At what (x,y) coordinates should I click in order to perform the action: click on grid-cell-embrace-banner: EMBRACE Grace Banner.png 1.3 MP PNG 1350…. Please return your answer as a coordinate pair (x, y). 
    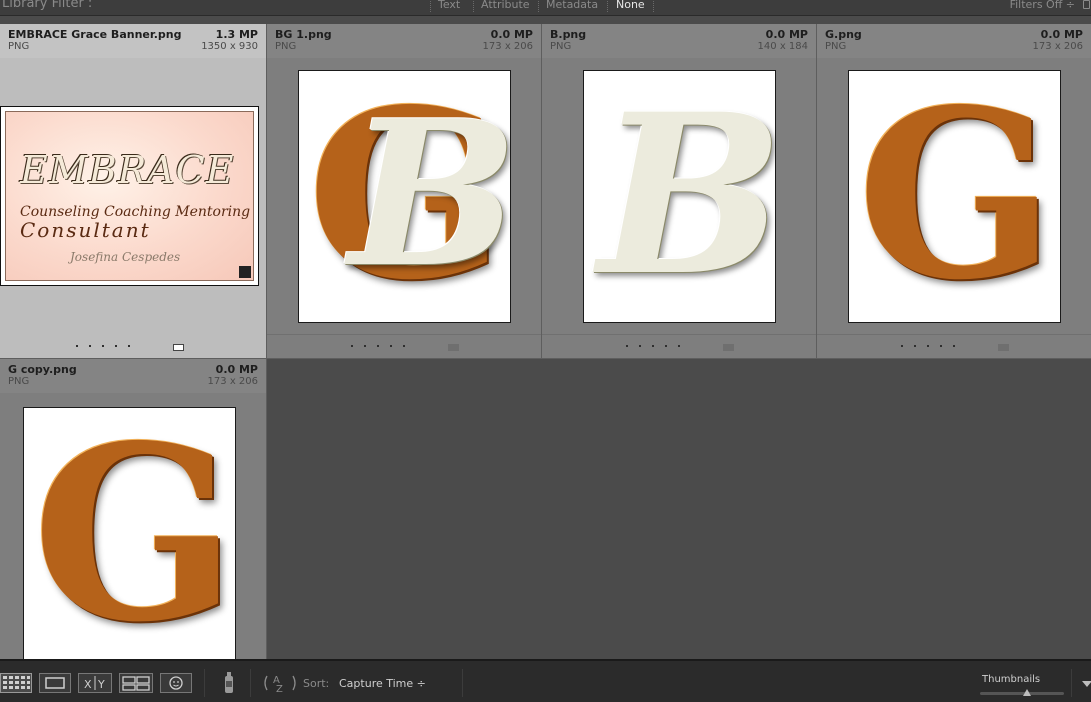
    Looking at the image, I should click on (133, 191).